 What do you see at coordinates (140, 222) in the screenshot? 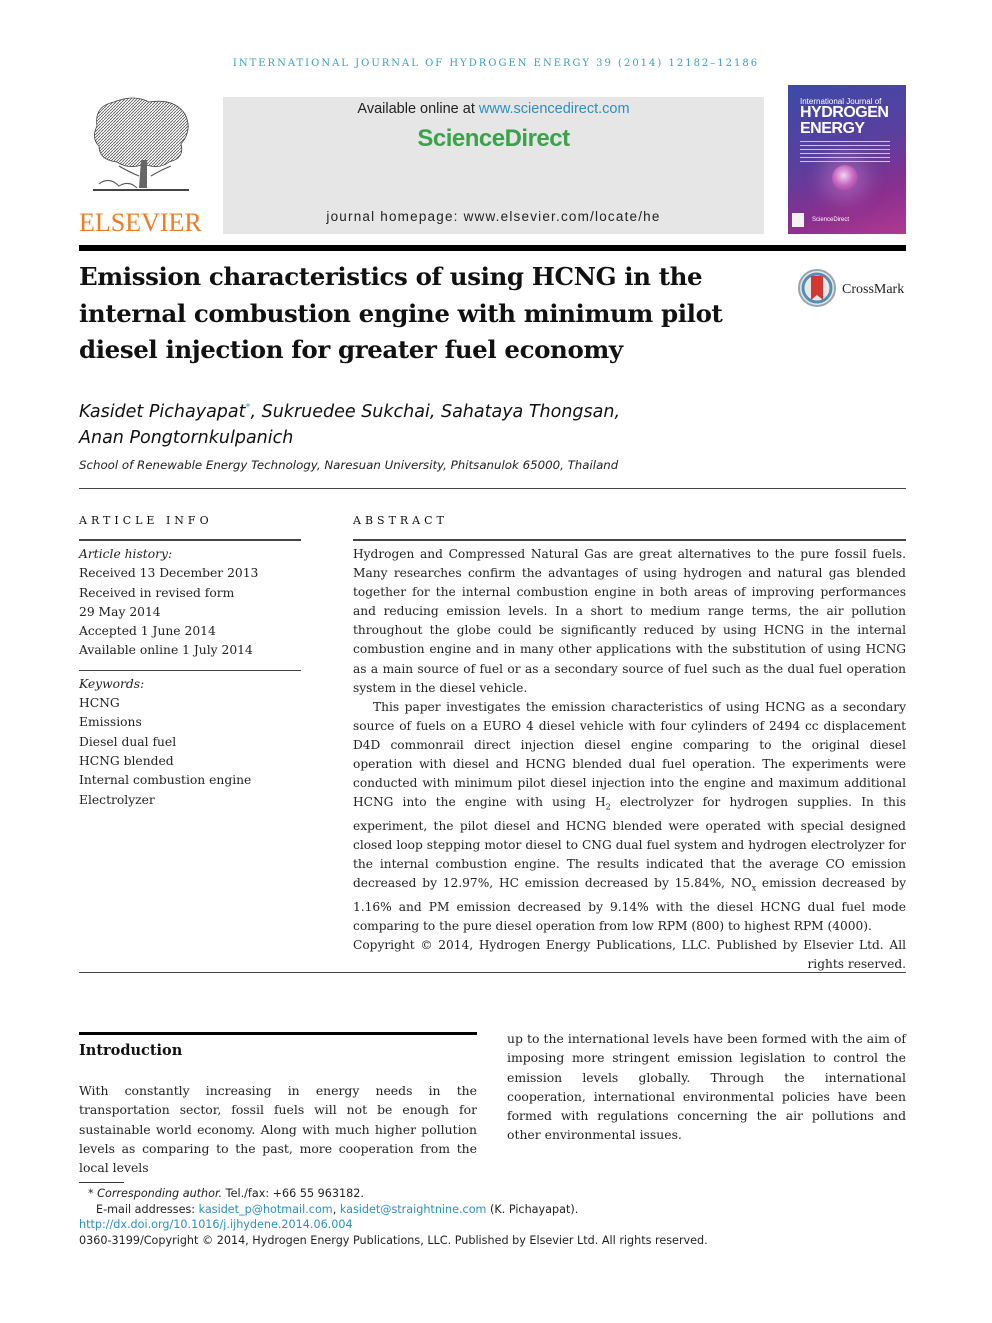
I see `elsevier-wordmark: ELSEVIER` at bounding box center [140, 222].